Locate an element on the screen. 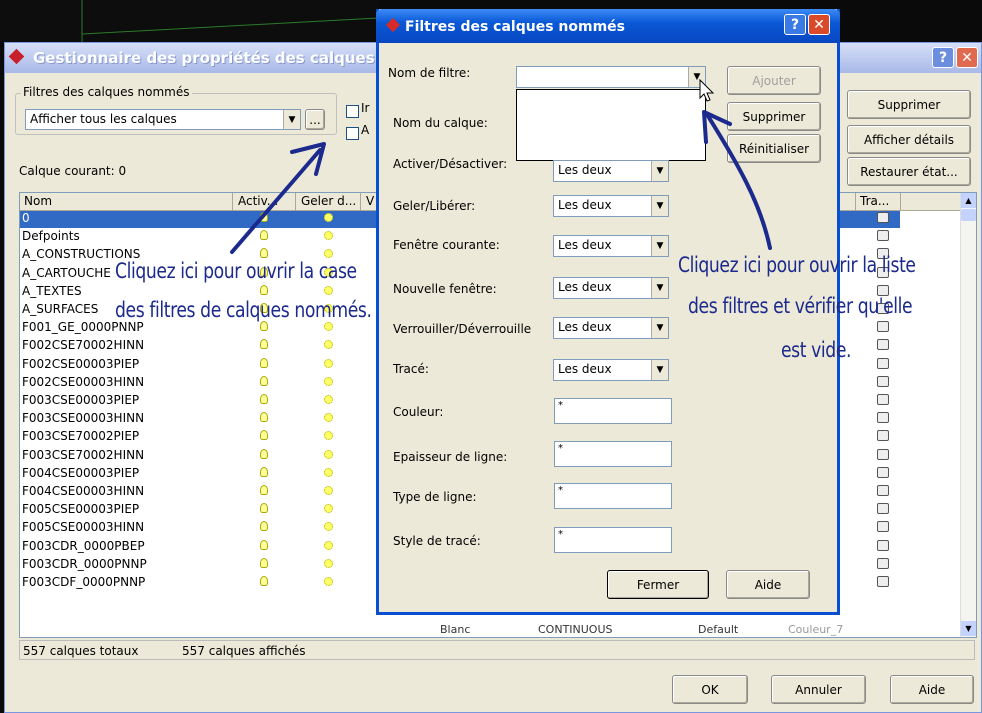 This screenshot has width=982, height=713. lock-unlock-combo: Les deux ▼ is located at coordinates (611, 328).